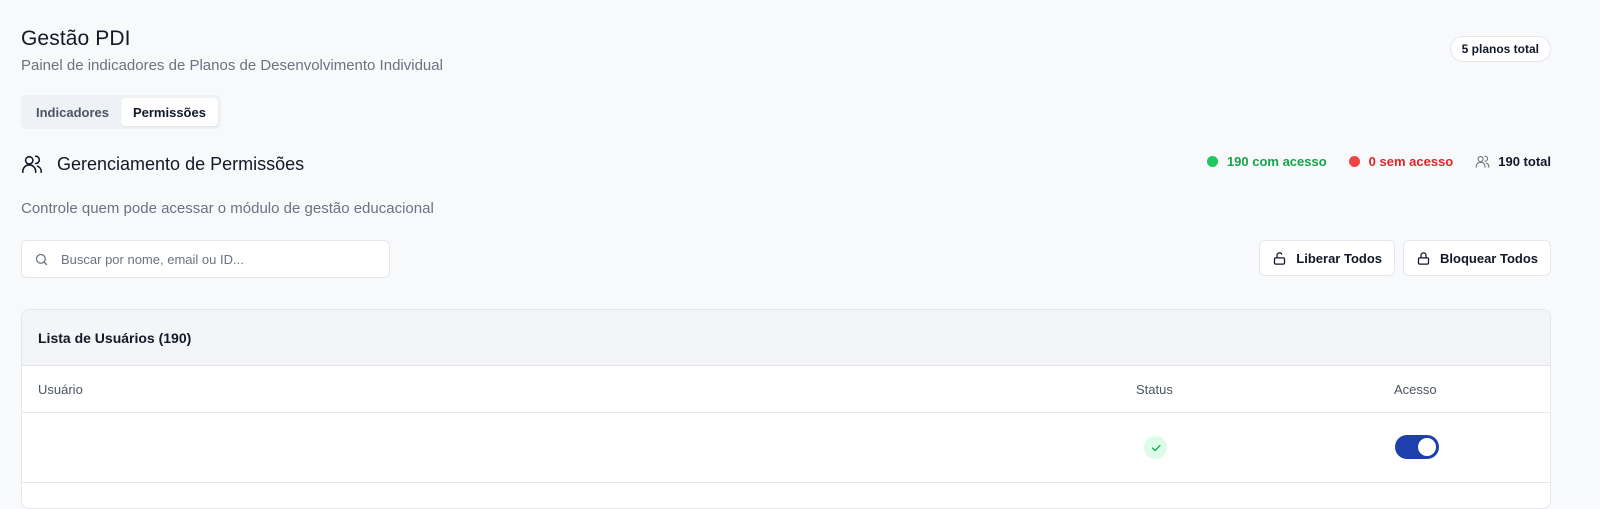 The width and height of the screenshot is (1600, 509). What do you see at coordinates (181, 163) in the screenshot?
I see `section-title: Gerenciamento de Permissões` at bounding box center [181, 163].